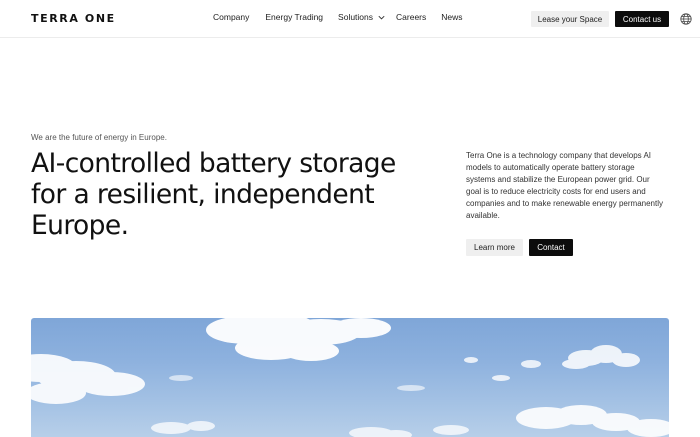 The image size is (700, 437). Describe the element at coordinates (451, 17) in the screenshot. I see `nav-item-news: News` at that location.